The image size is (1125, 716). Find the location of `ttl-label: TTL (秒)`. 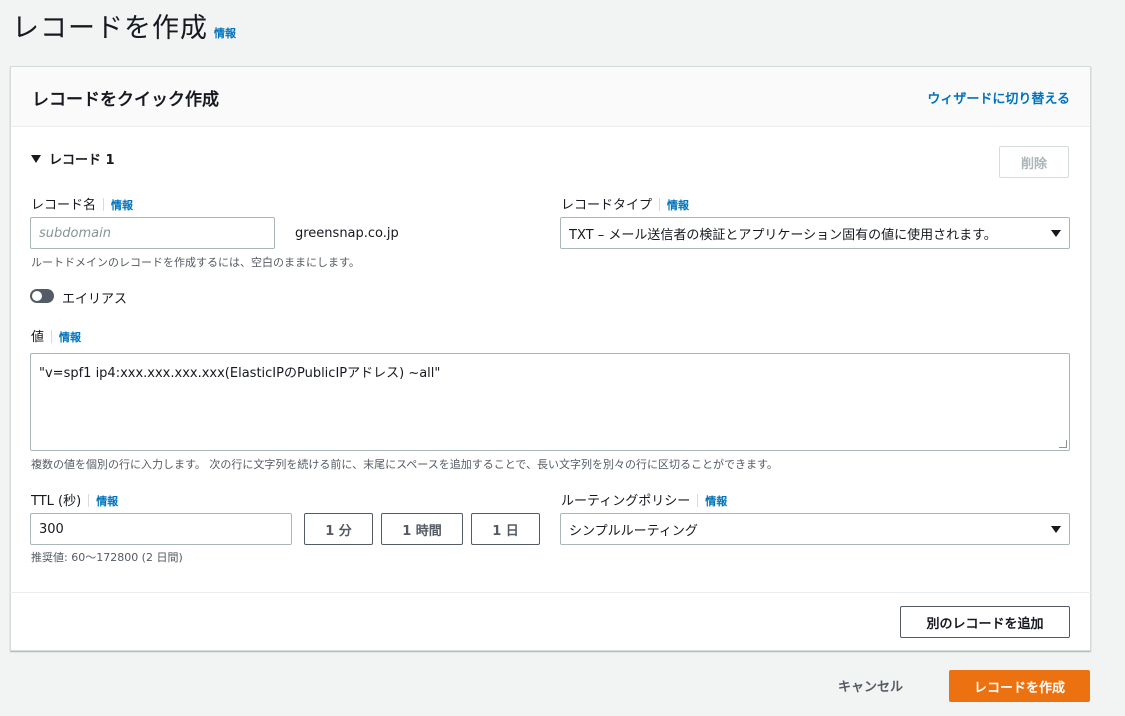

ttl-label: TTL (秒) is located at coordinates (56, 501).